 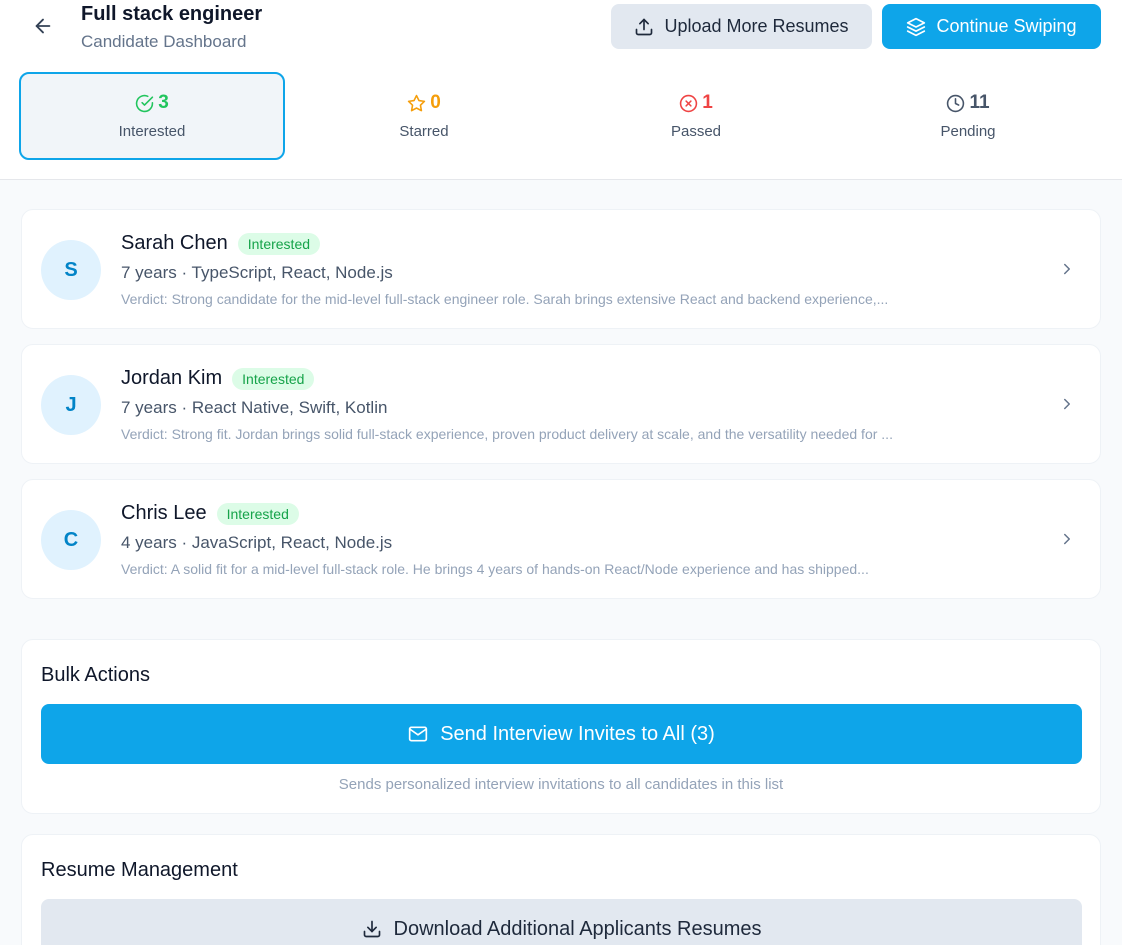 What do you see at coordinates (424, 131) in the screenshot?
I see `stat-label: Starred` at bounding box center [424, 131].